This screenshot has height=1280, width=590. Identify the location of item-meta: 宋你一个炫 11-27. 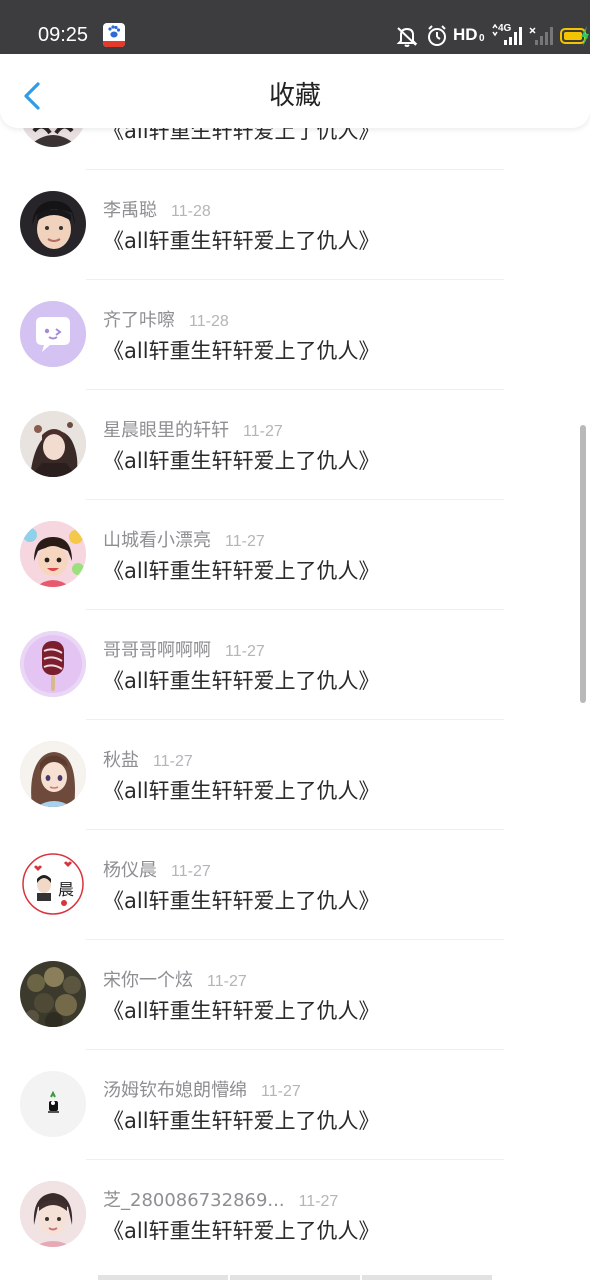
(175, 978).